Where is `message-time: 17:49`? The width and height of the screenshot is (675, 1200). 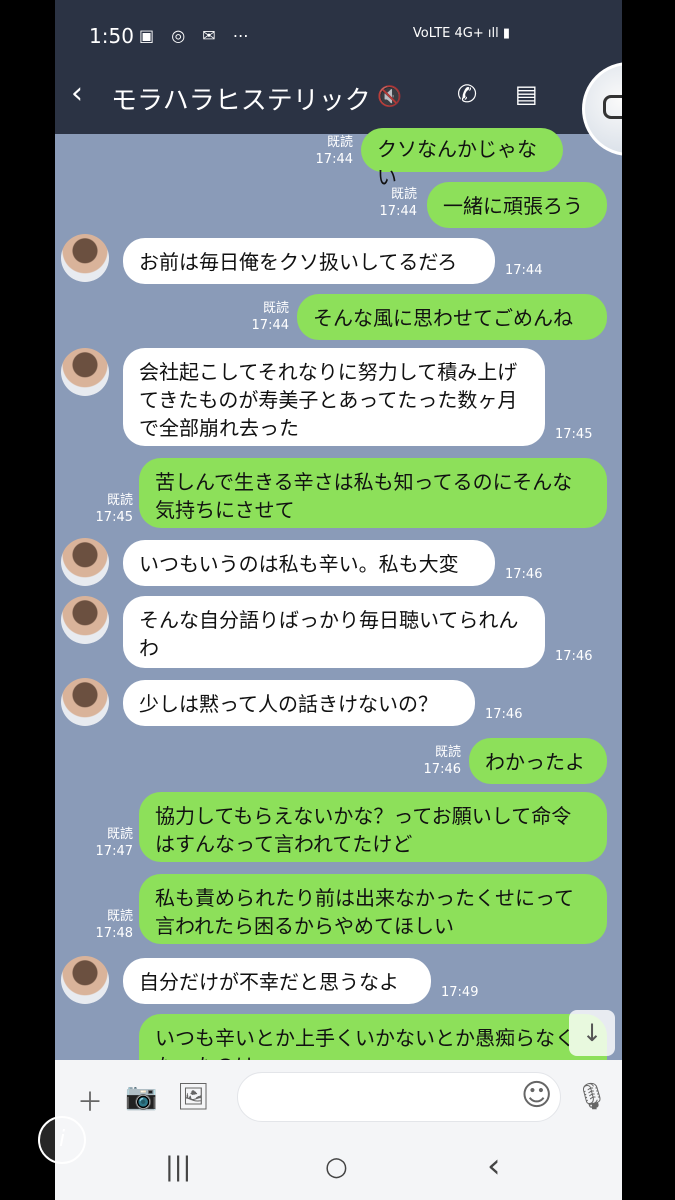 message-time: 17:49 is located at coordinates (460, 992).